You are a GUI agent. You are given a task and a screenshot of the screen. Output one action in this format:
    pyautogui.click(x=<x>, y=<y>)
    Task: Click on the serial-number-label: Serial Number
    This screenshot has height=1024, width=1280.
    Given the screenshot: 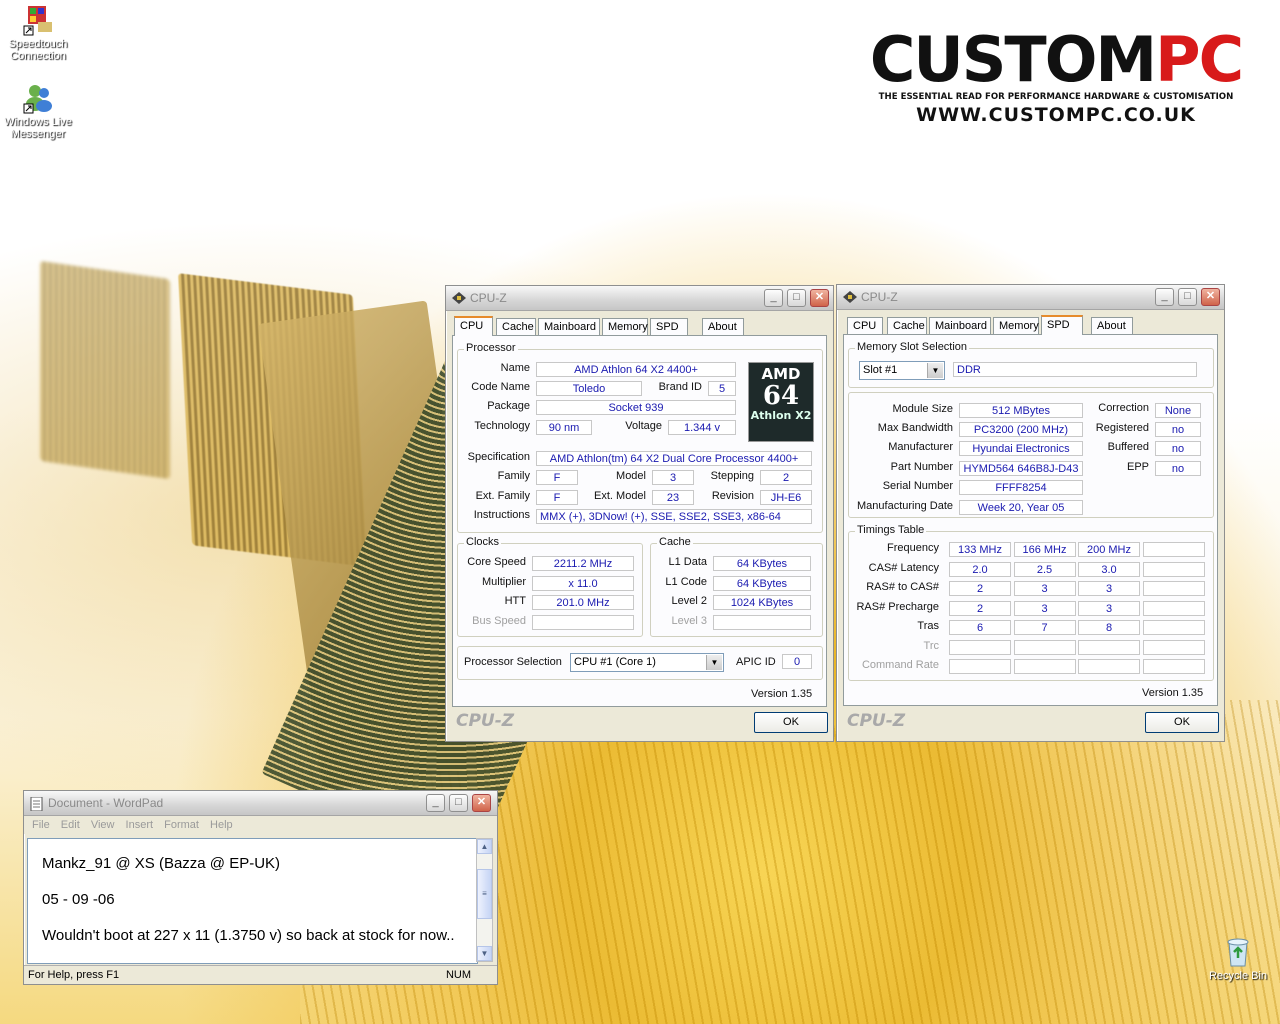 What is the action you would take?
    pyautogui.click(x=917, y=486)
    